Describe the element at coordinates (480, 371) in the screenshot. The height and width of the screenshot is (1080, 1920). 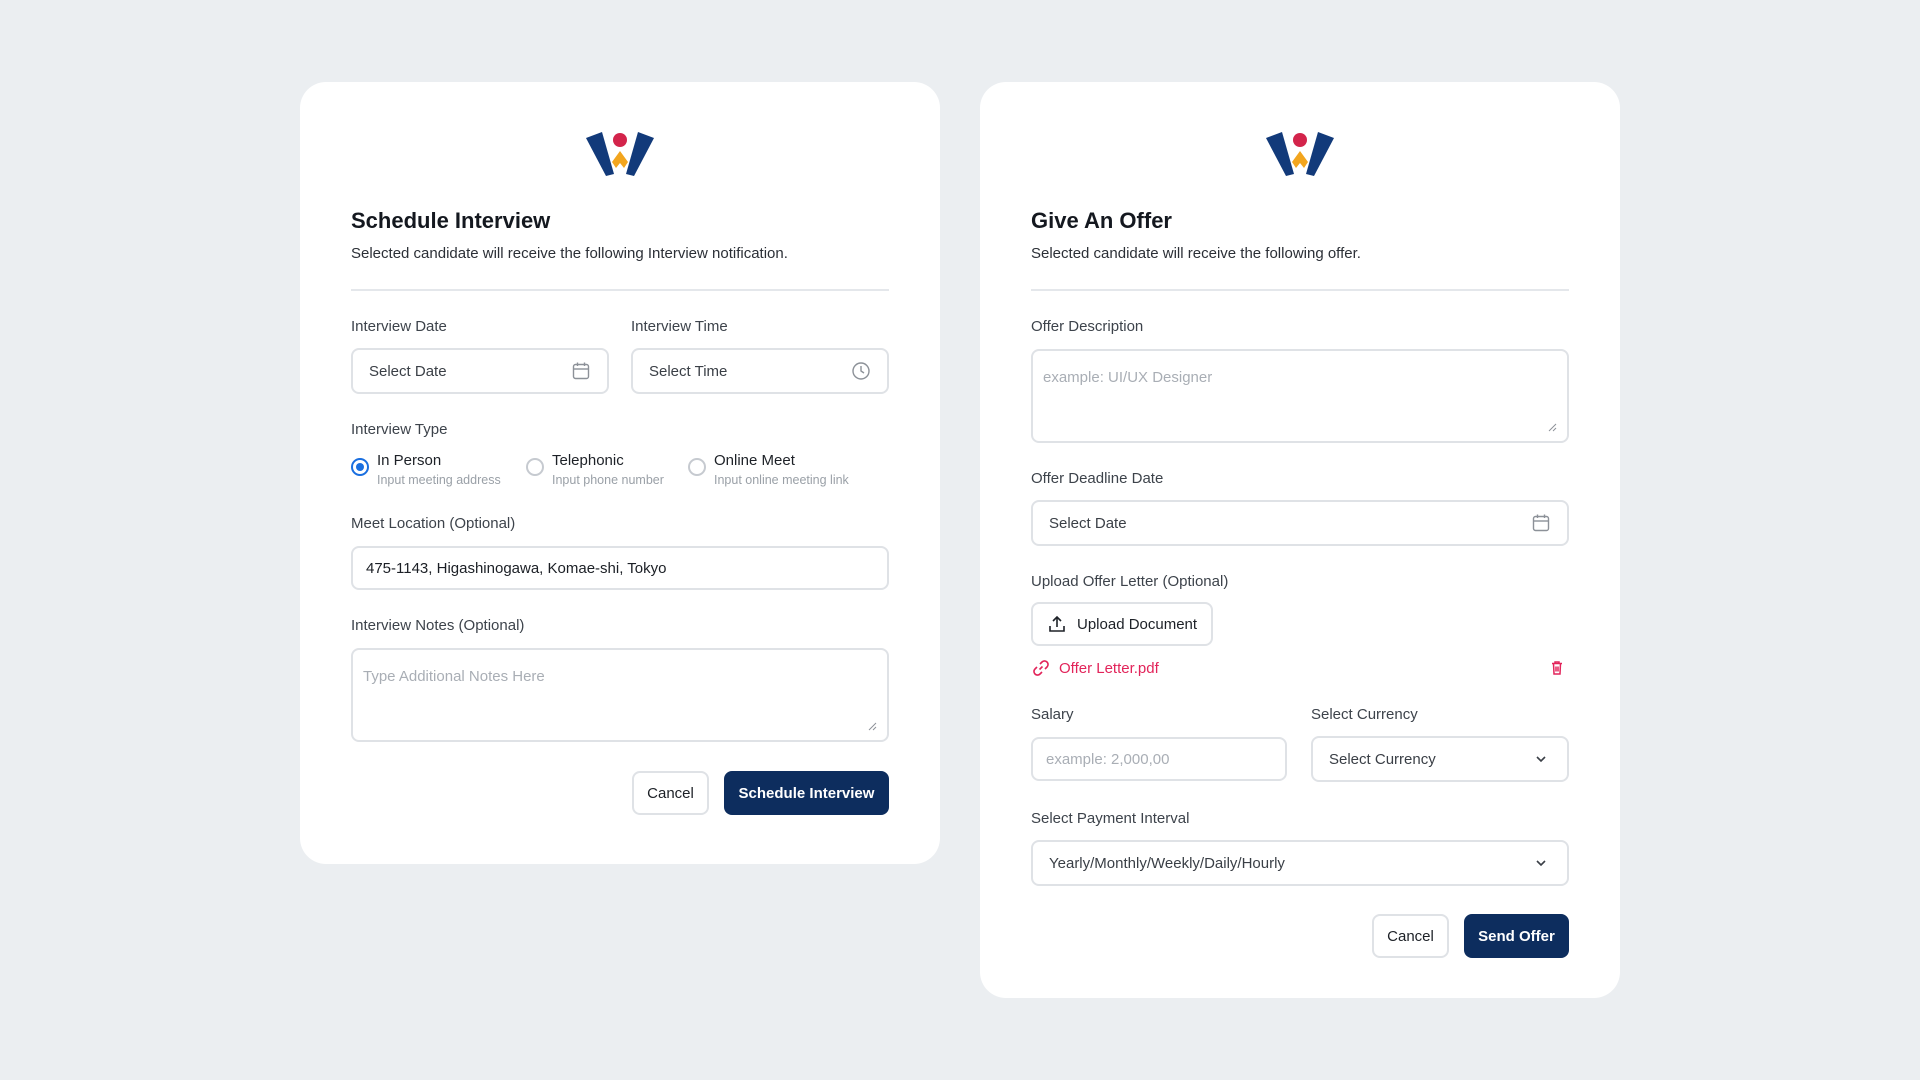
I see `interview-date-picker: Select Date` at that location.